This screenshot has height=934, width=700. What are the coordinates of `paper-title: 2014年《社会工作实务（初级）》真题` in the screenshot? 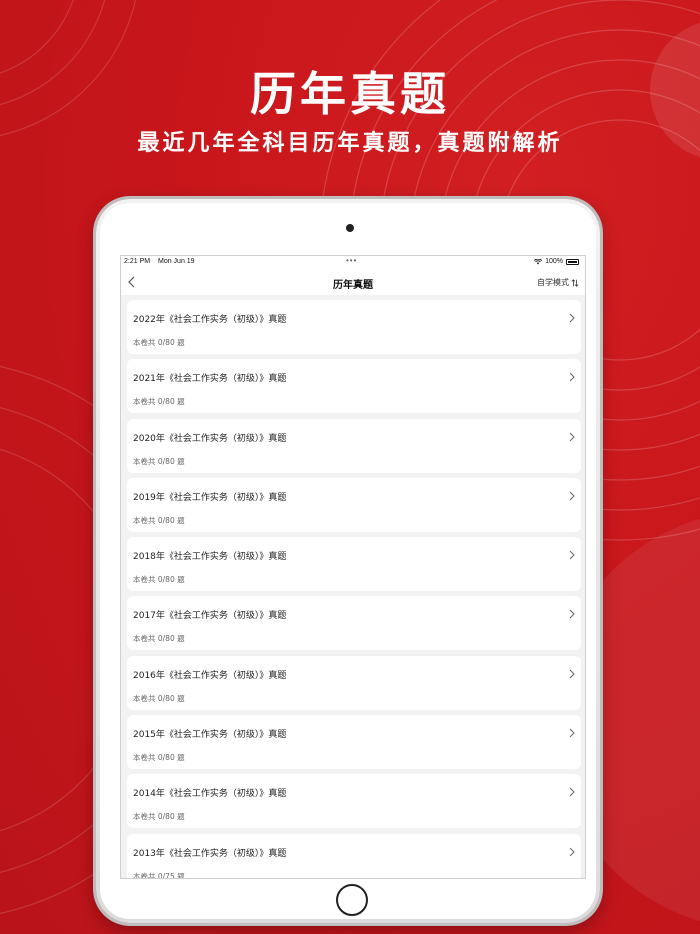 It's located at (210, 794).